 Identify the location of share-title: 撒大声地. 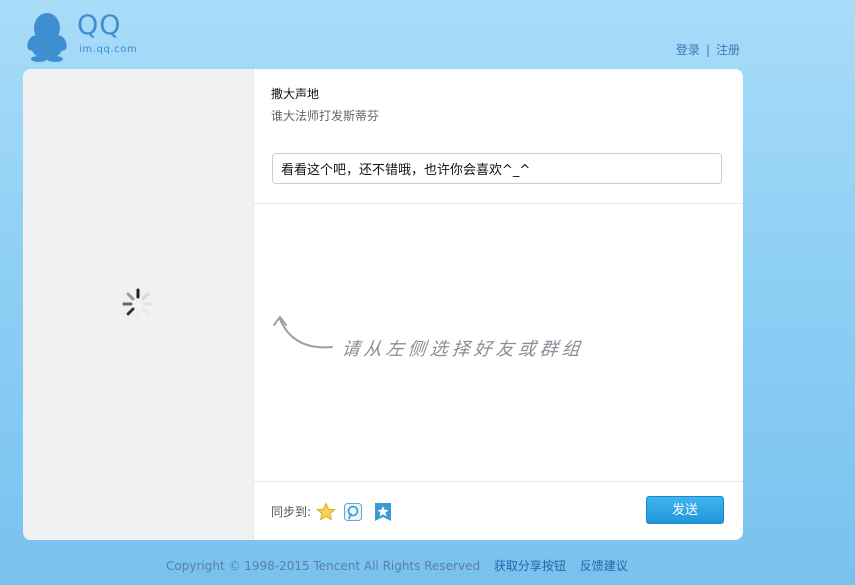
(295, 94).